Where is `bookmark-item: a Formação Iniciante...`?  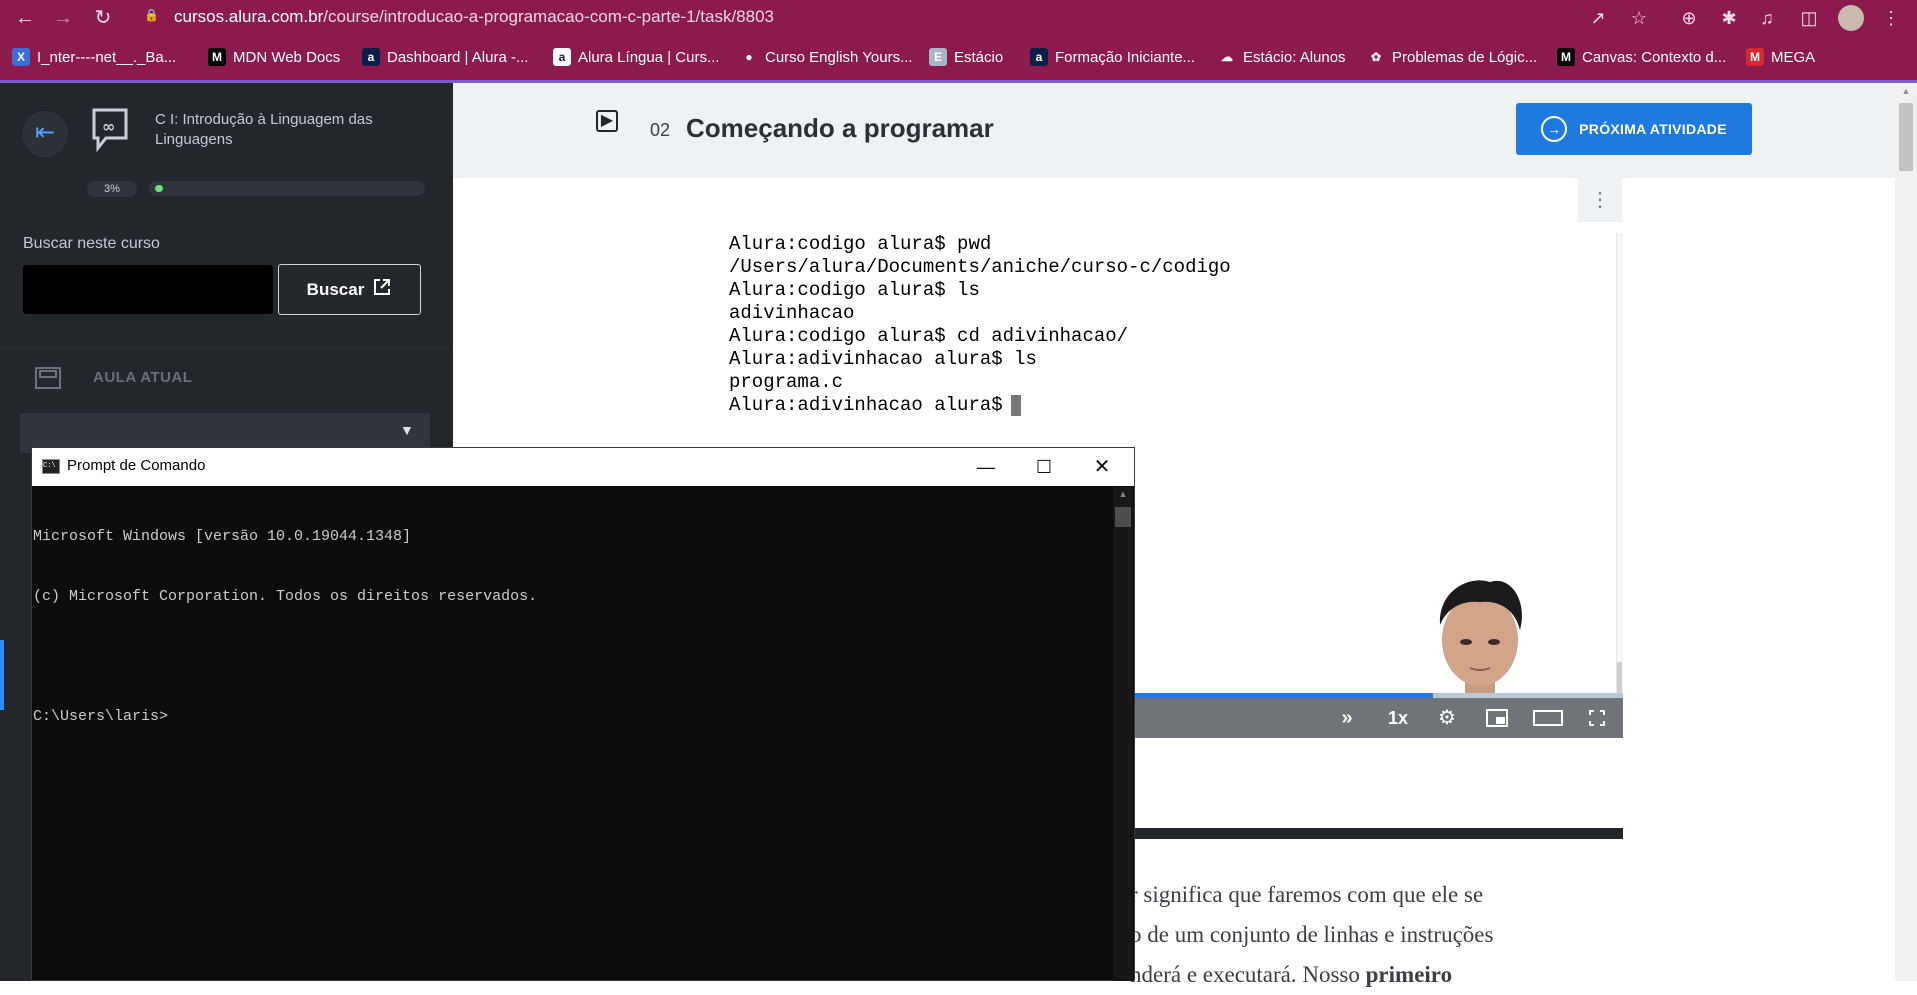 bookmark-item: a Formação Iniciante... is located at coordinates (1112, 57).